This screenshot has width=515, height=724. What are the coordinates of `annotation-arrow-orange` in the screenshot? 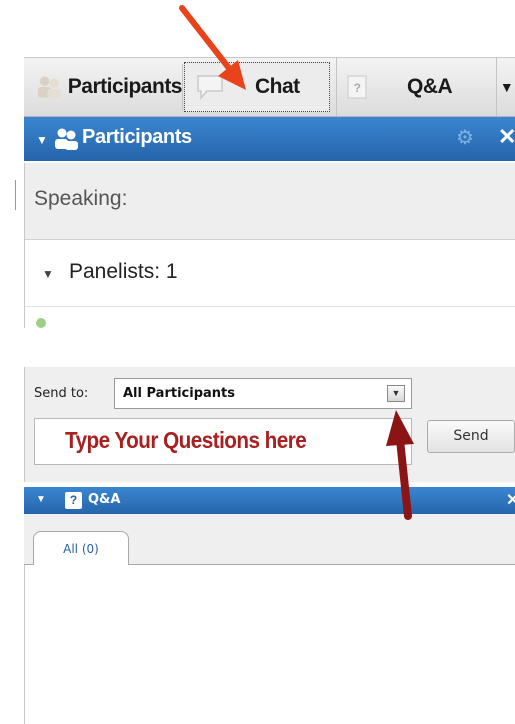 It's located at (212, 47).